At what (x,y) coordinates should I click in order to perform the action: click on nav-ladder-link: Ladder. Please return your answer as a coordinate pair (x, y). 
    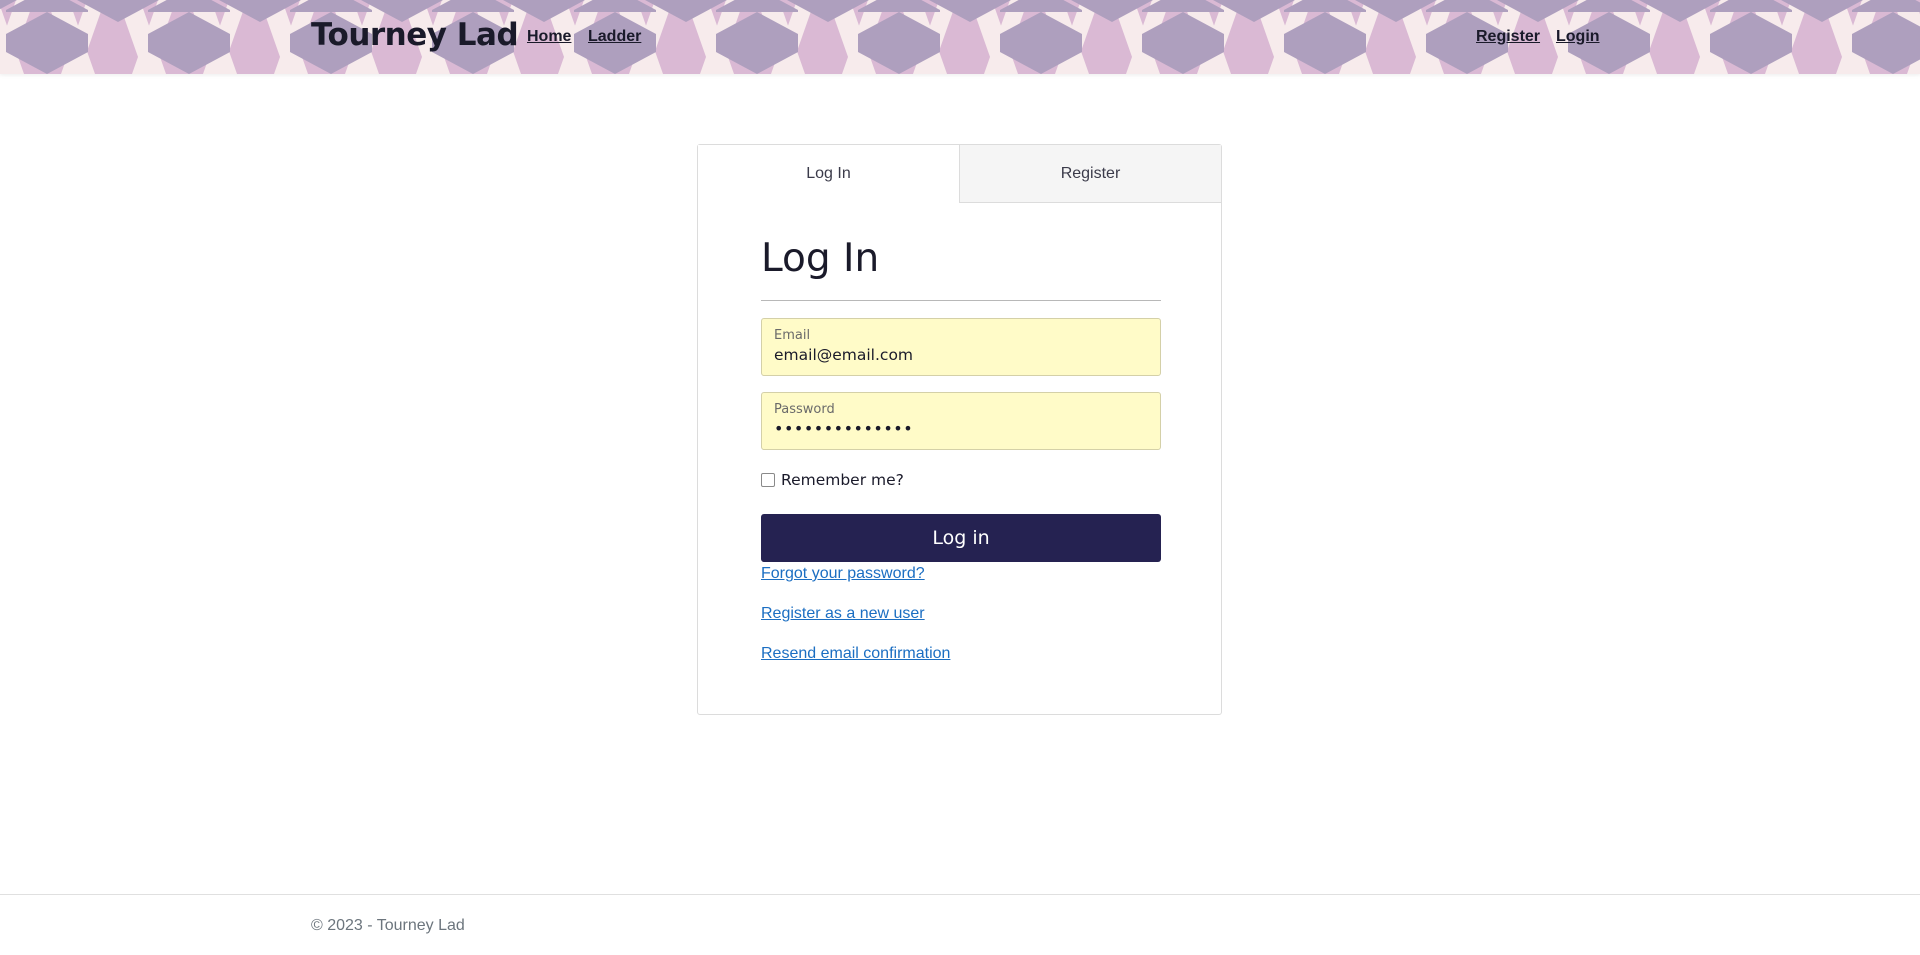
    Looking at the image, I should click on (614, 37).